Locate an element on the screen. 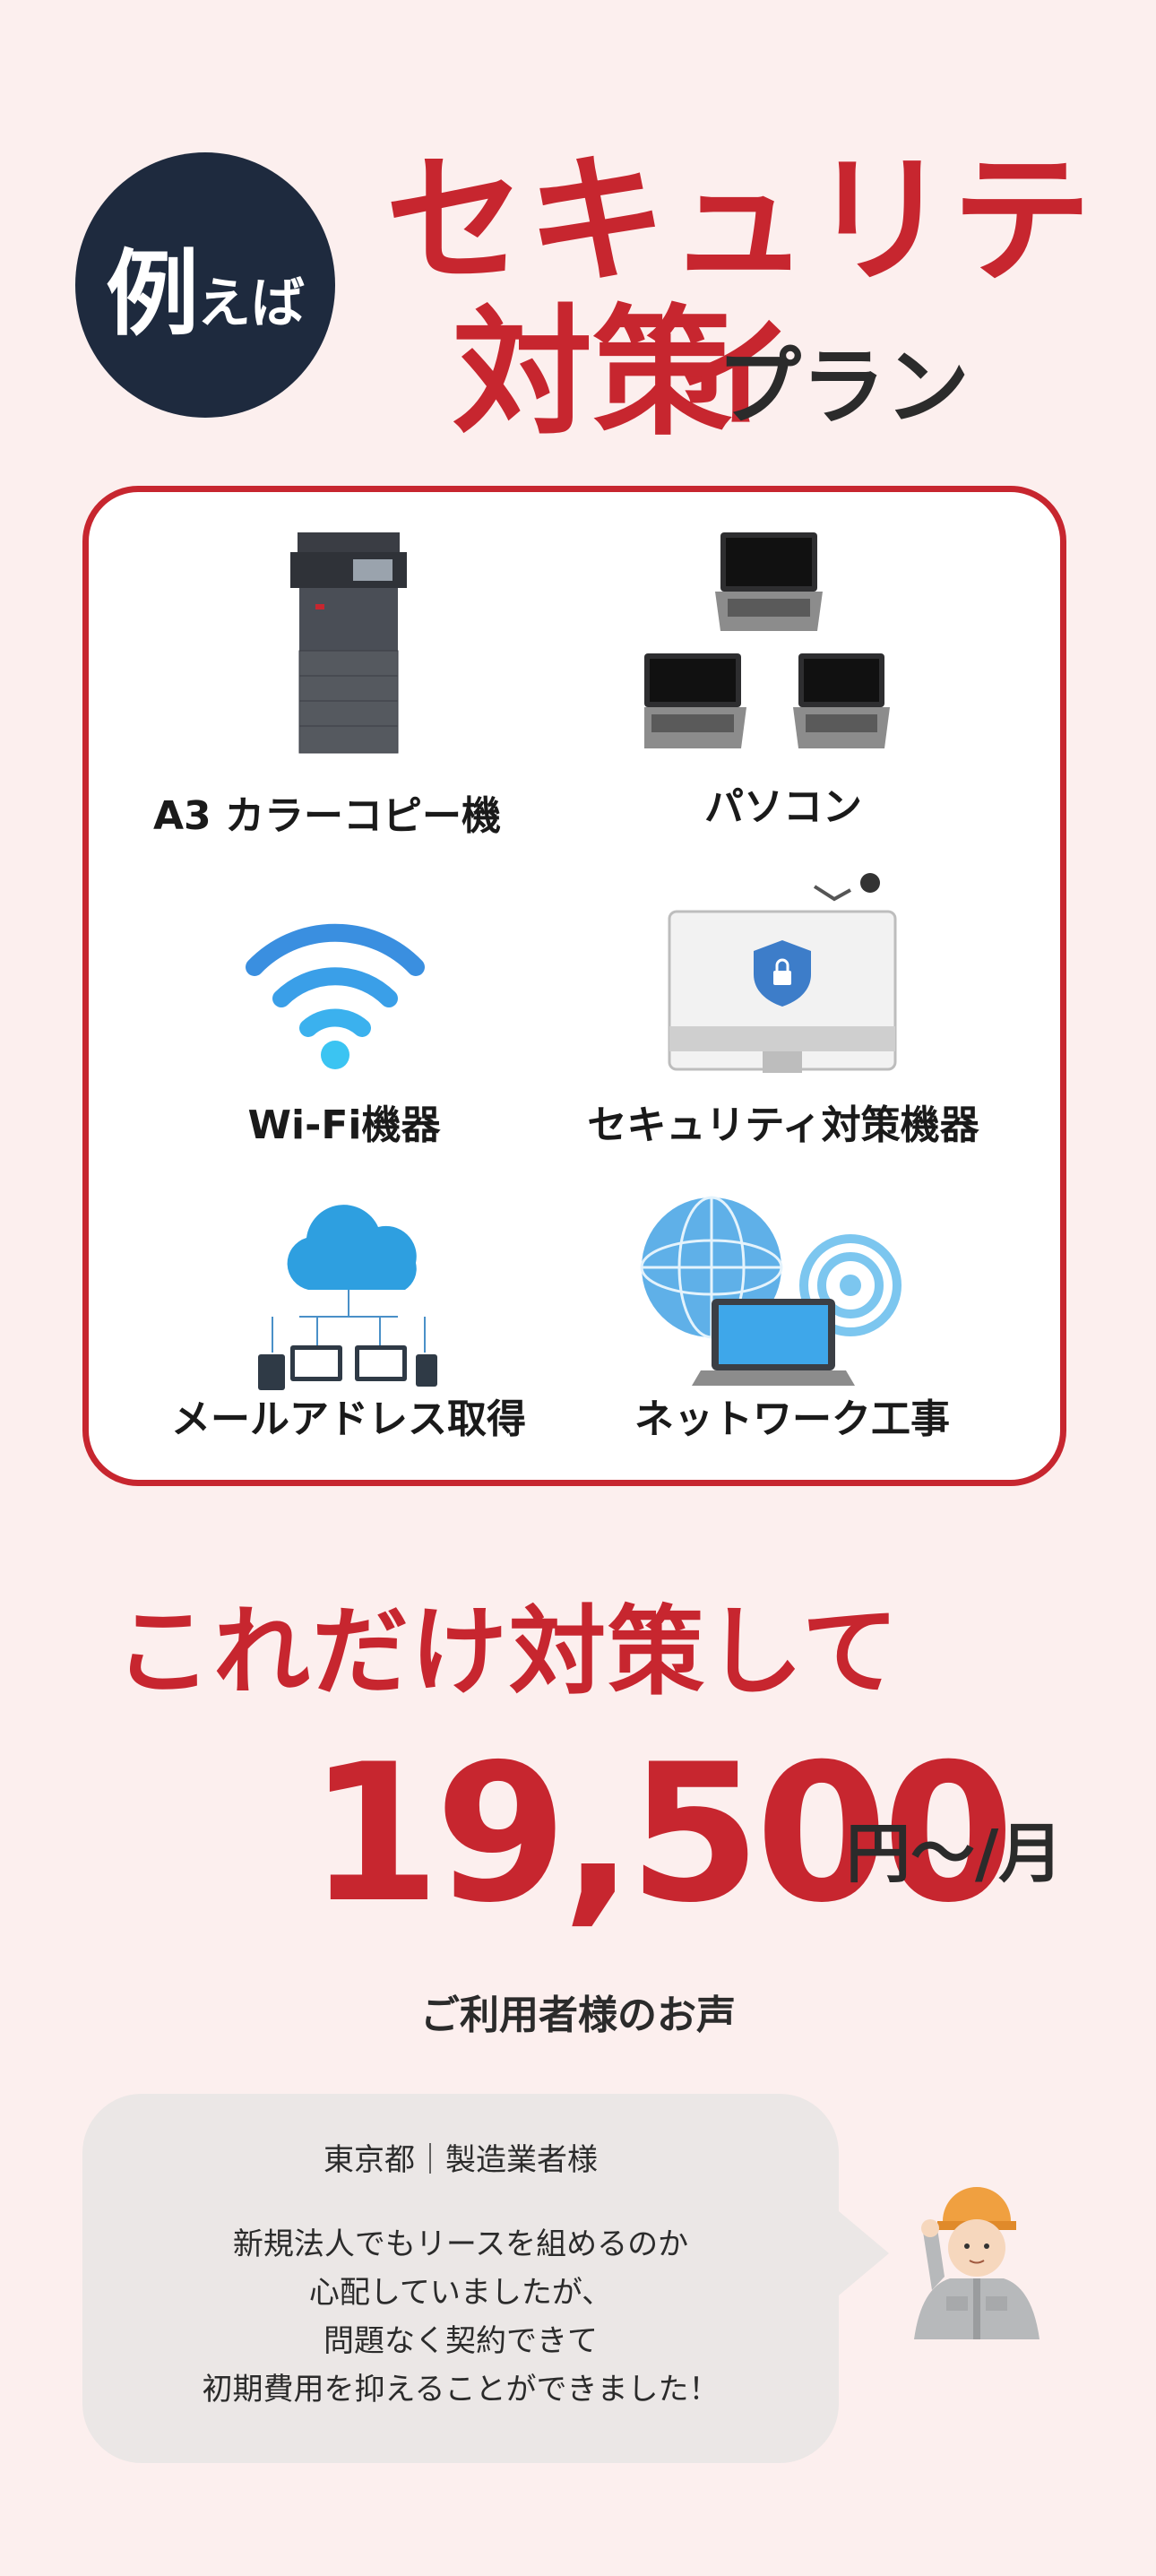 This screenshot has height=2576, width=1156. comment-line: 問題なく契約できて is located at coordinates (461, 2341).